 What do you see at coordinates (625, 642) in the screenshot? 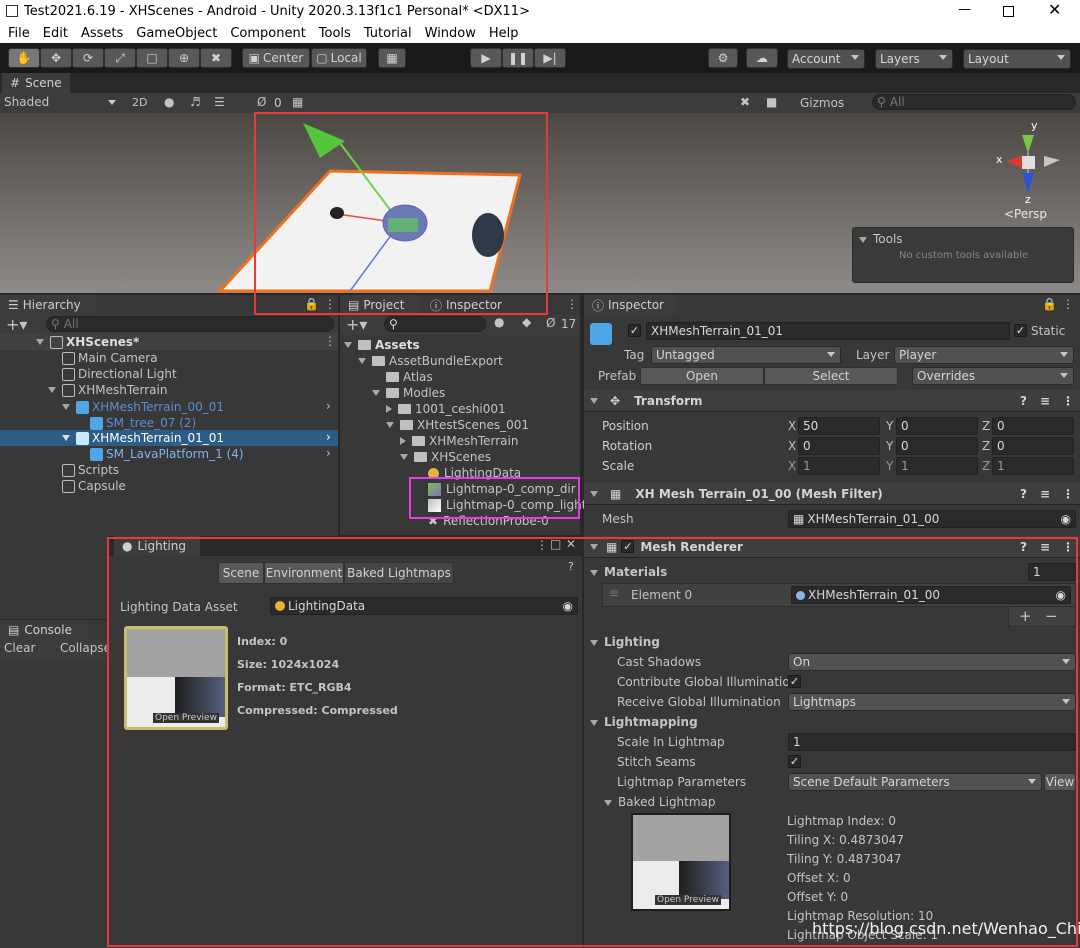
I see `lighting-foldout: Lighting` at bounding box center [625, 642].